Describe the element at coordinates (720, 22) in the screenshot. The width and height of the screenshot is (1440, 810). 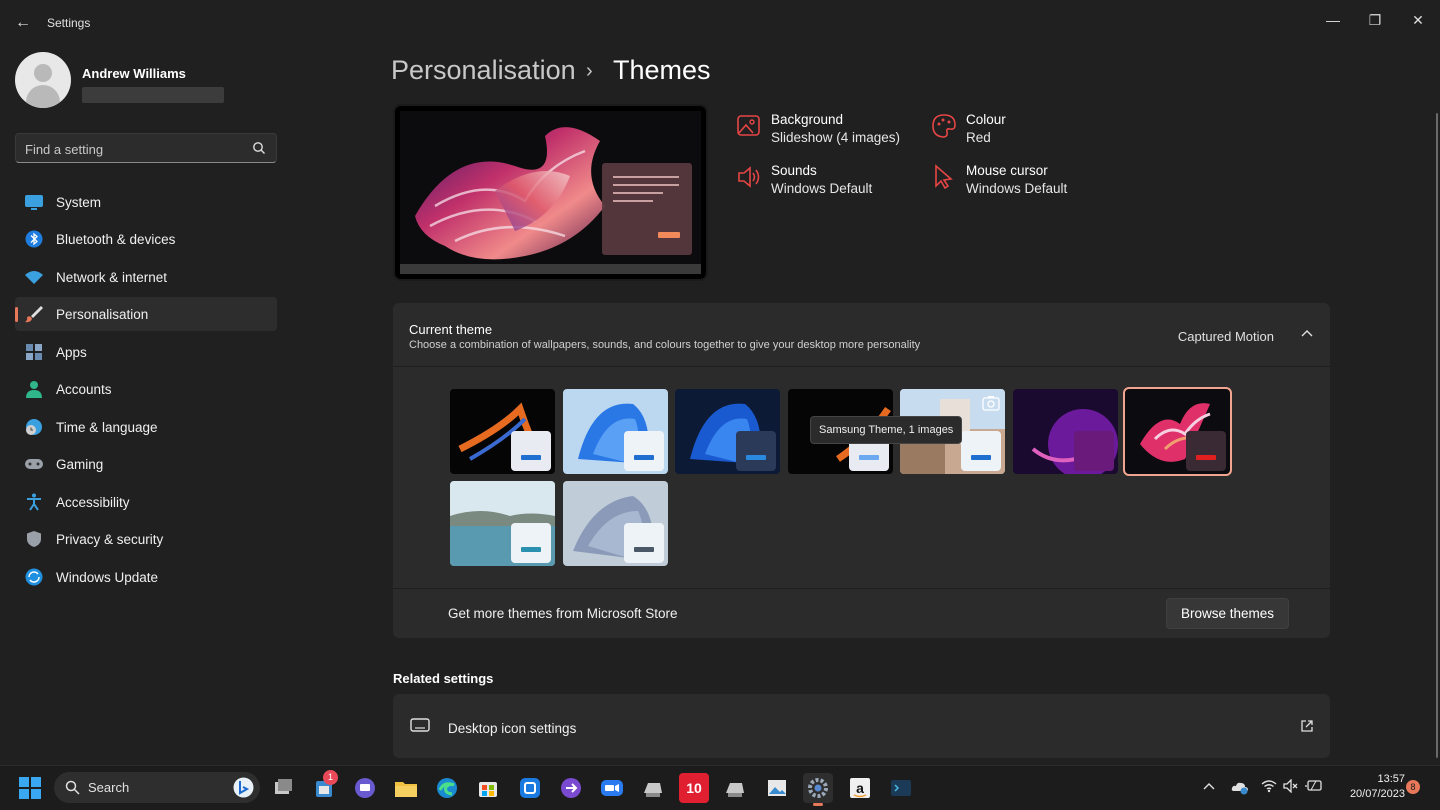
I see `title-bar` at that location.